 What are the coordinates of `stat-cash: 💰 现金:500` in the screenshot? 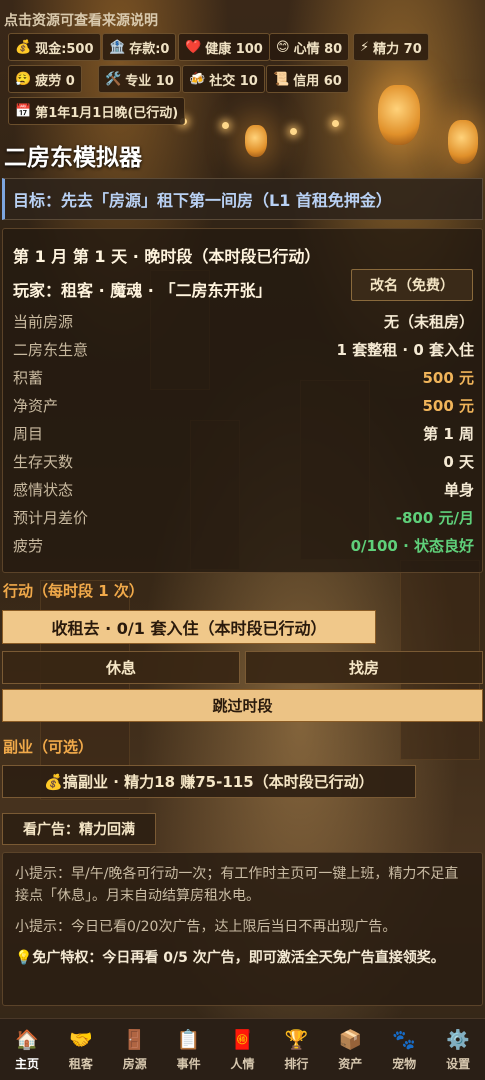 It's located at (54, 47).